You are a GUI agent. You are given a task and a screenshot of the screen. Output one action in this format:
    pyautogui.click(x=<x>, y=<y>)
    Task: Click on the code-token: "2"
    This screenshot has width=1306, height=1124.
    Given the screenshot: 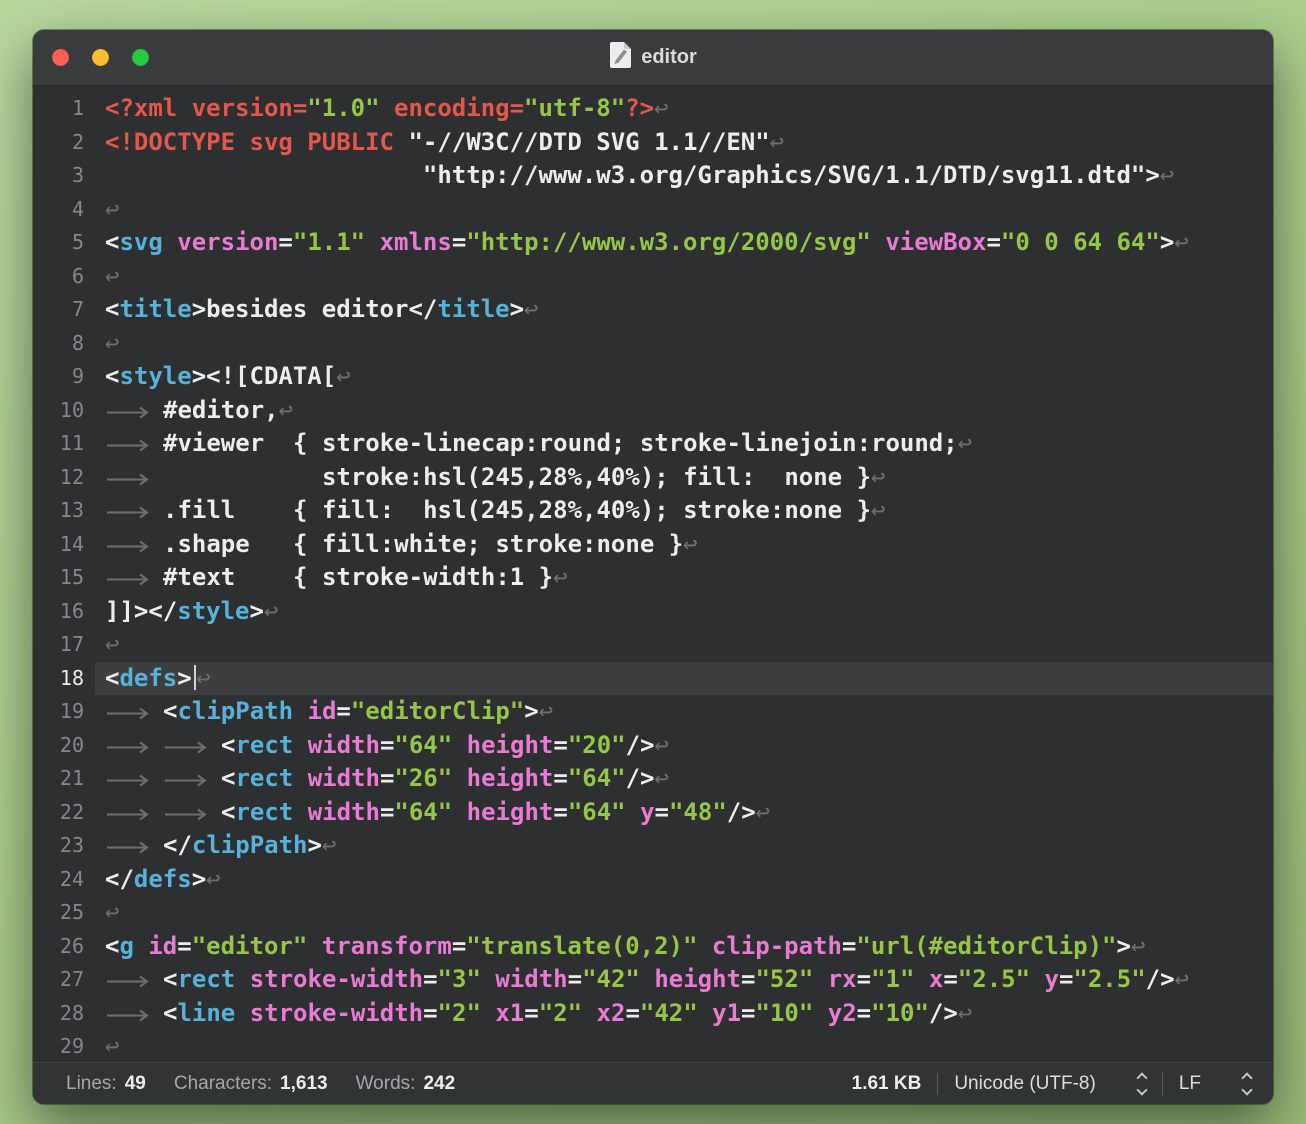 What is the action you would take?
    pyautogui.click(x=560, y=1012)
    